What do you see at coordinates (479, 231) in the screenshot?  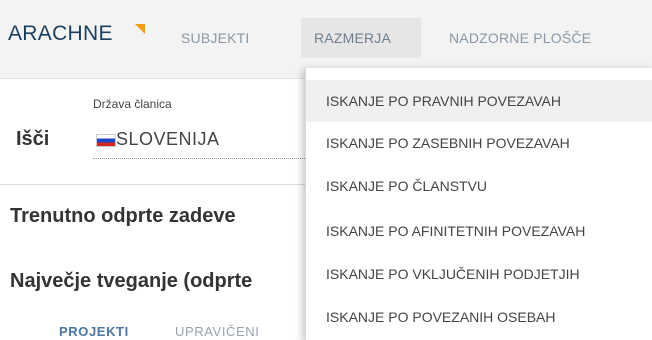 I see `menu-item-affinity-links: ISKANJE PO AFINITETNIH POVEZAVAH` at bounding box center [479, 231].